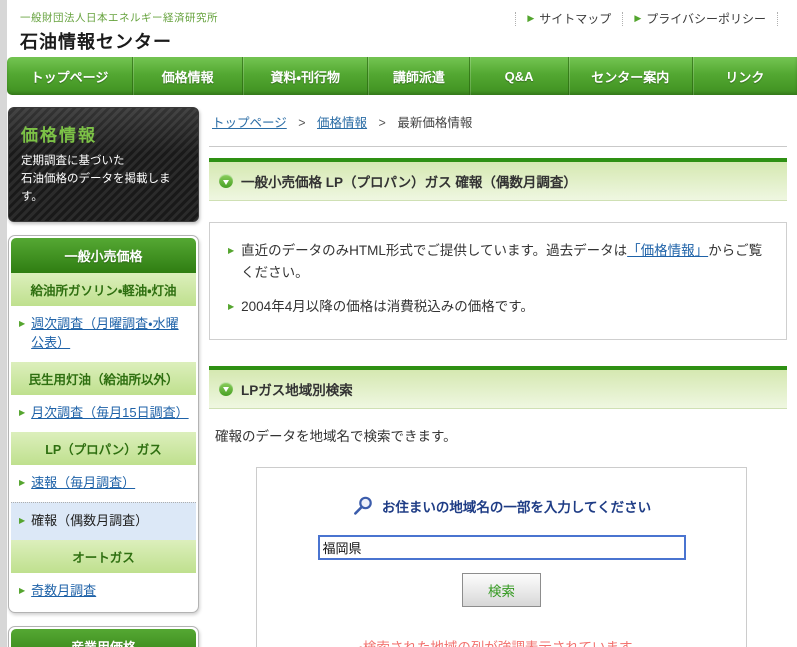 The image size is (797, 647). Describe the element at coordinates (631, 76) in the screenshot. I see `nav-item-center-guide: センター案内` at that location.